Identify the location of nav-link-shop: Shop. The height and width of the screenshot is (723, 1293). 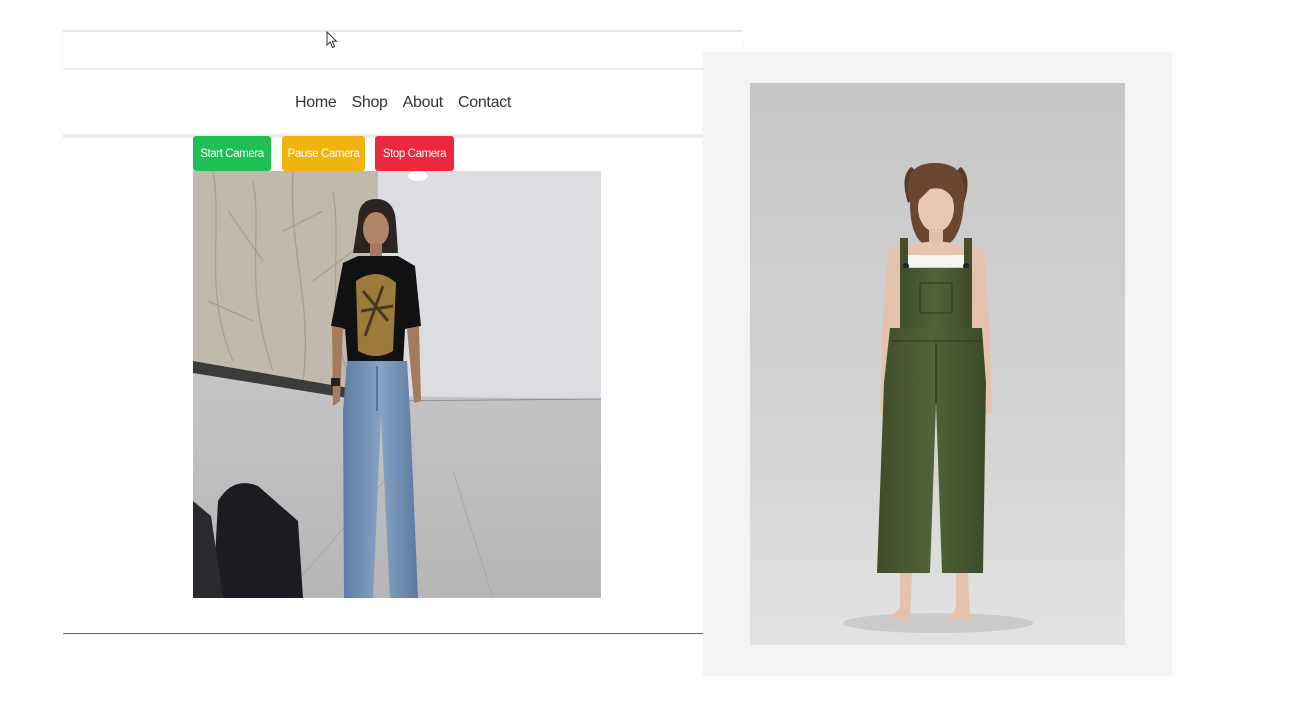
(369, 103).